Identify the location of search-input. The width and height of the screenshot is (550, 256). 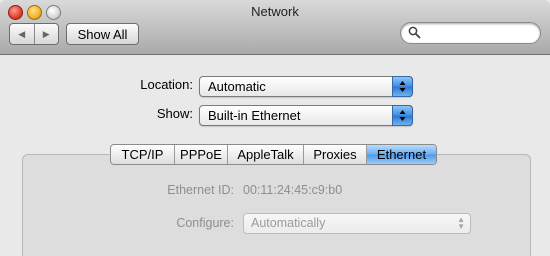
(479, 33).